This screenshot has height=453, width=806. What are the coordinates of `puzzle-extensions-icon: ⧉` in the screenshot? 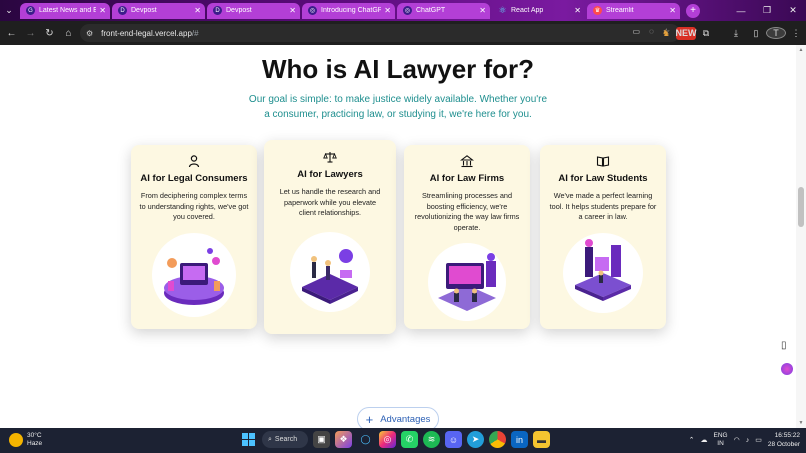 It's located at (706, 33).